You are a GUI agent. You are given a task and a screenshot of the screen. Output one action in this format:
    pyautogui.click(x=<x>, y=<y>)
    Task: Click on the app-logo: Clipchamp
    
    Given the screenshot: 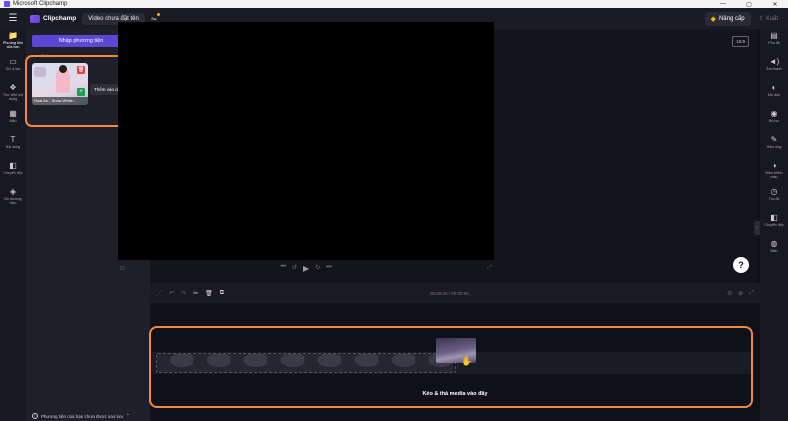 What is the action you would take?
    pyautogui.click(x=53, y=18)
    